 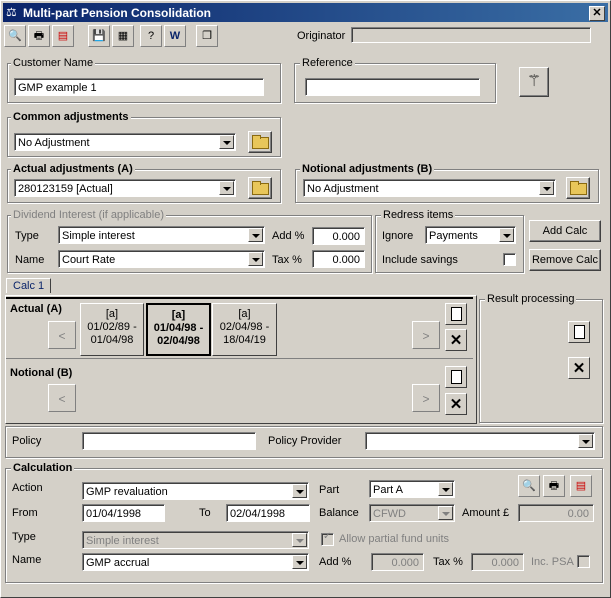 I want to click on tab-calc-1: Calc 1, so click(x=29, y=285).